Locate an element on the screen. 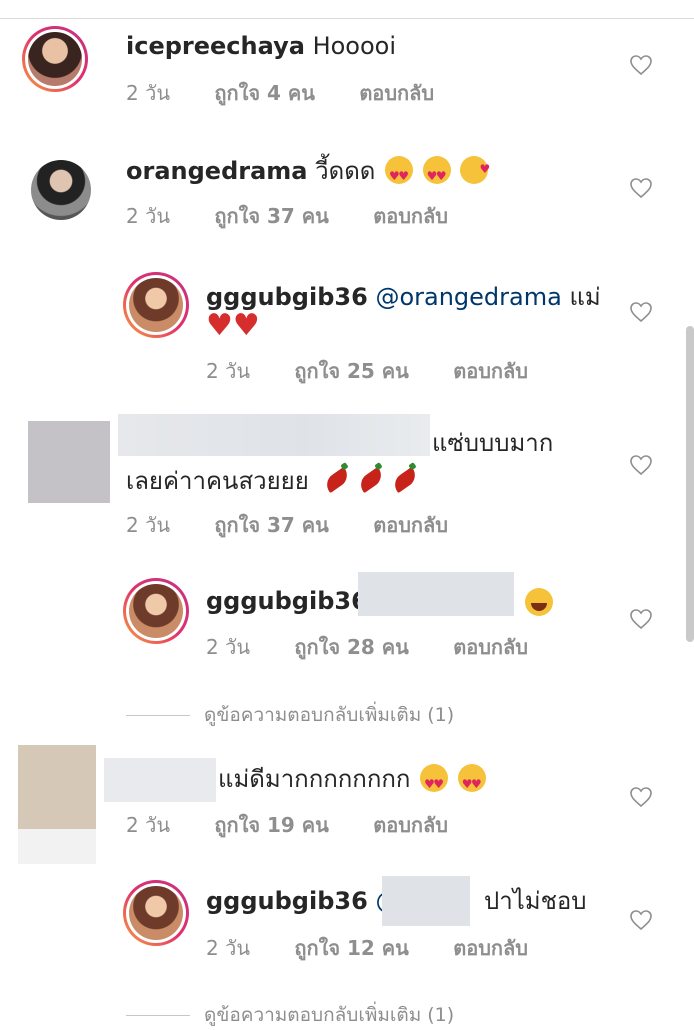  comment-text: orangedrama วี้ดดด is located at coordinates (308, 172).